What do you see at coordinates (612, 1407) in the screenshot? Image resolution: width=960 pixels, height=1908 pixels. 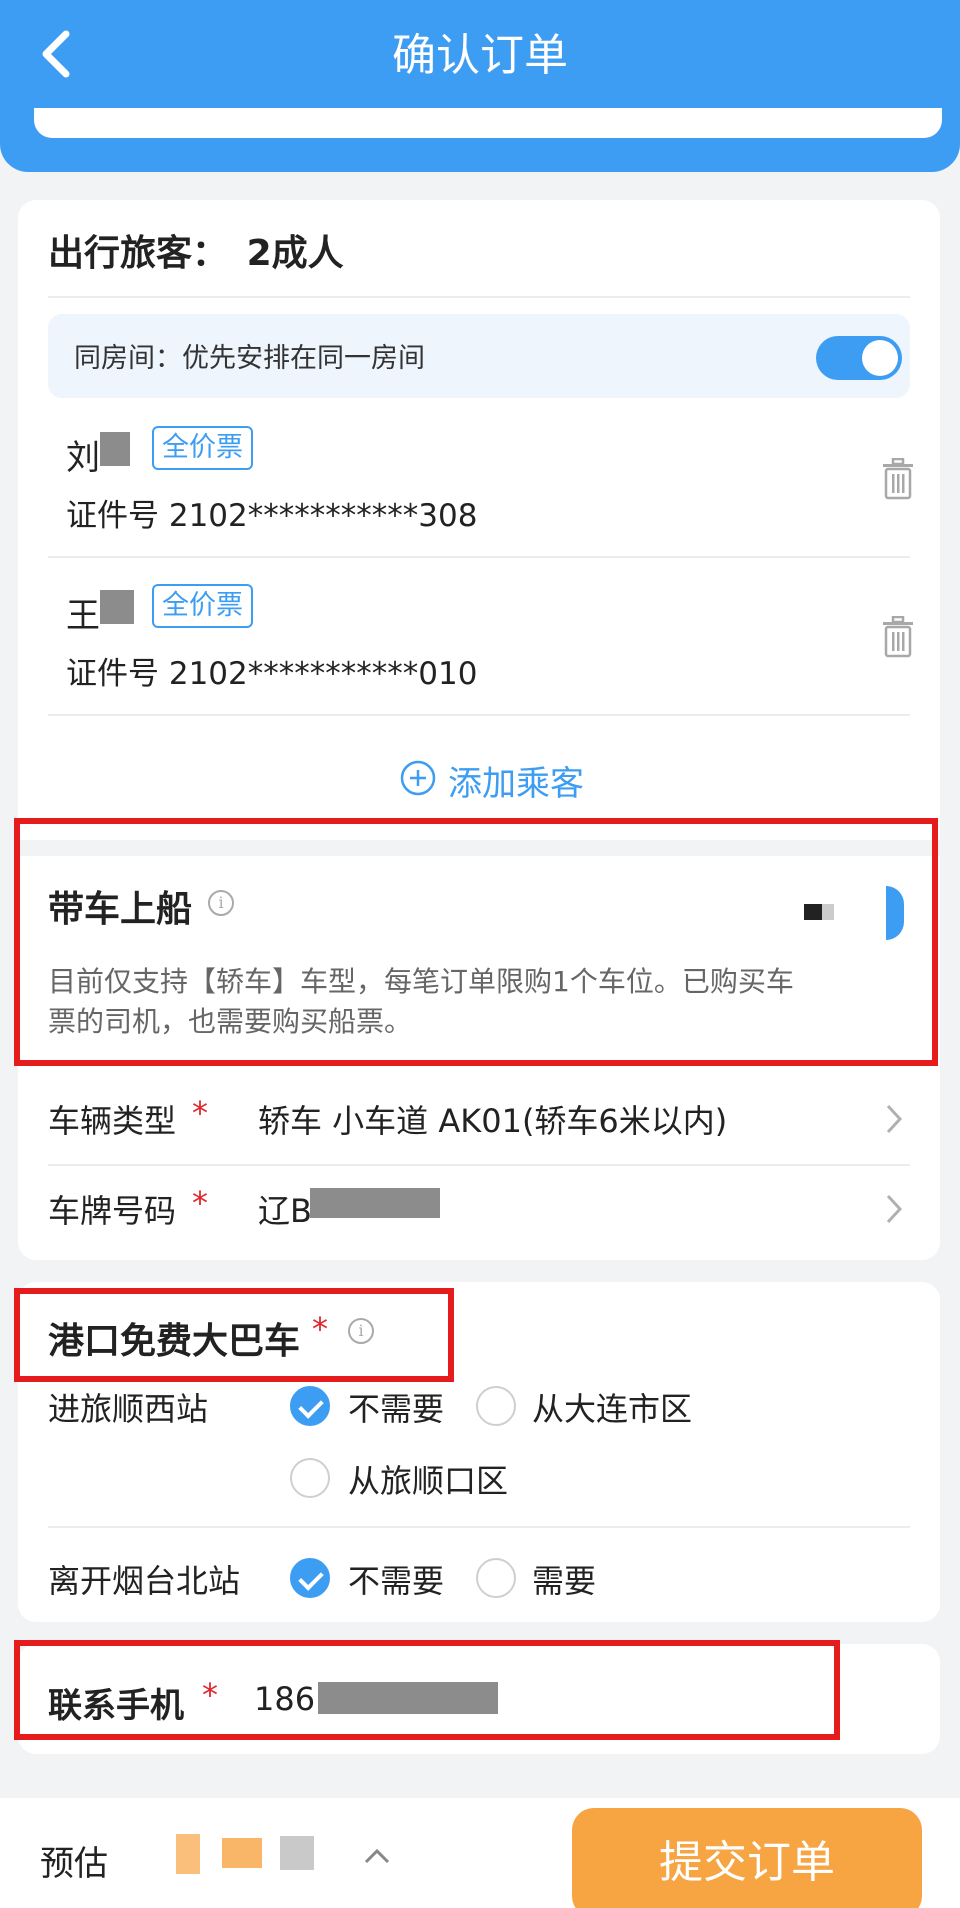 I see `radio-inbound-dalian-label: 从大连市区` at bounding box center [612, 1407].